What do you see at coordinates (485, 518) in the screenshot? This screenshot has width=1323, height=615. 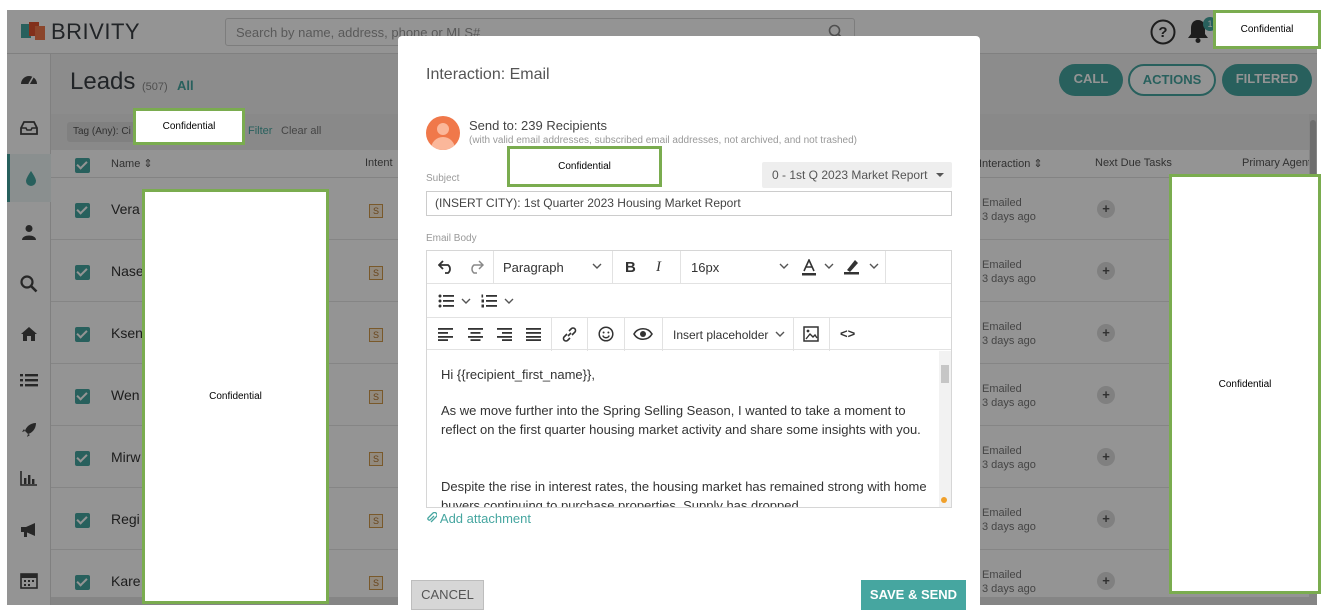 I see `add-attachment-label: Add attachment` at bounding box center [485, 518].